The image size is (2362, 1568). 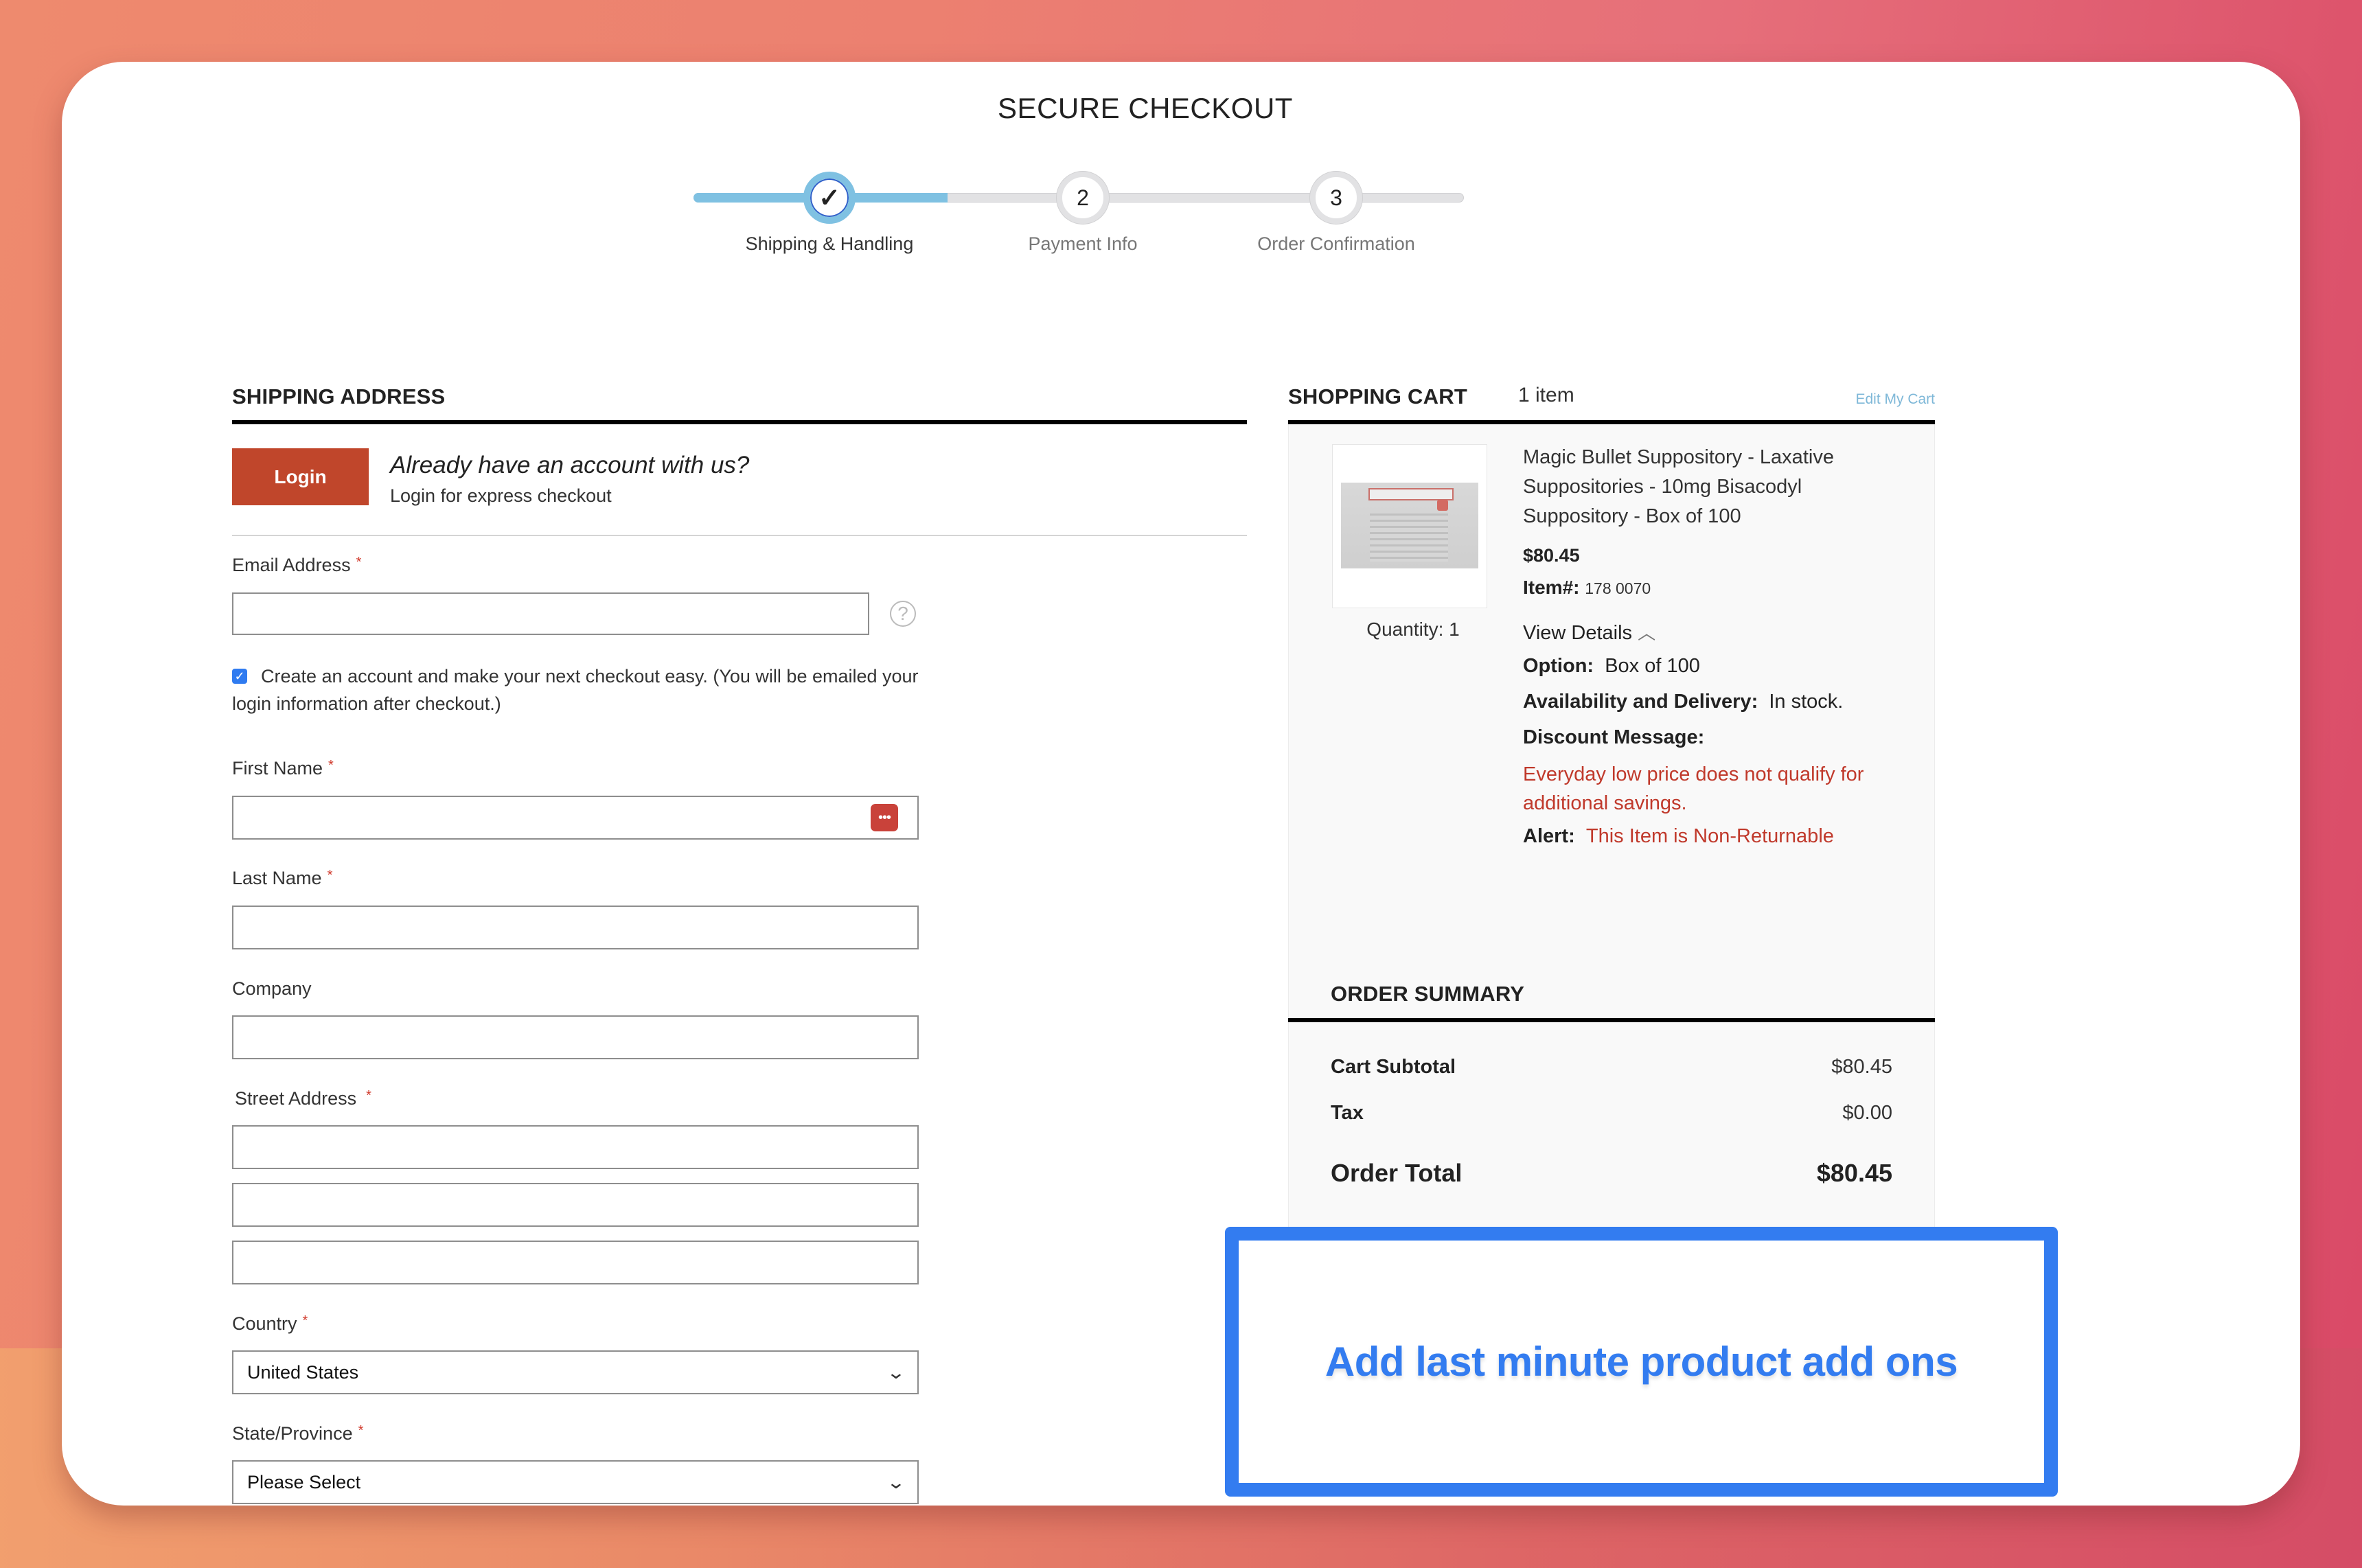 I want to click on company-input, so click(x=575, y=1037).